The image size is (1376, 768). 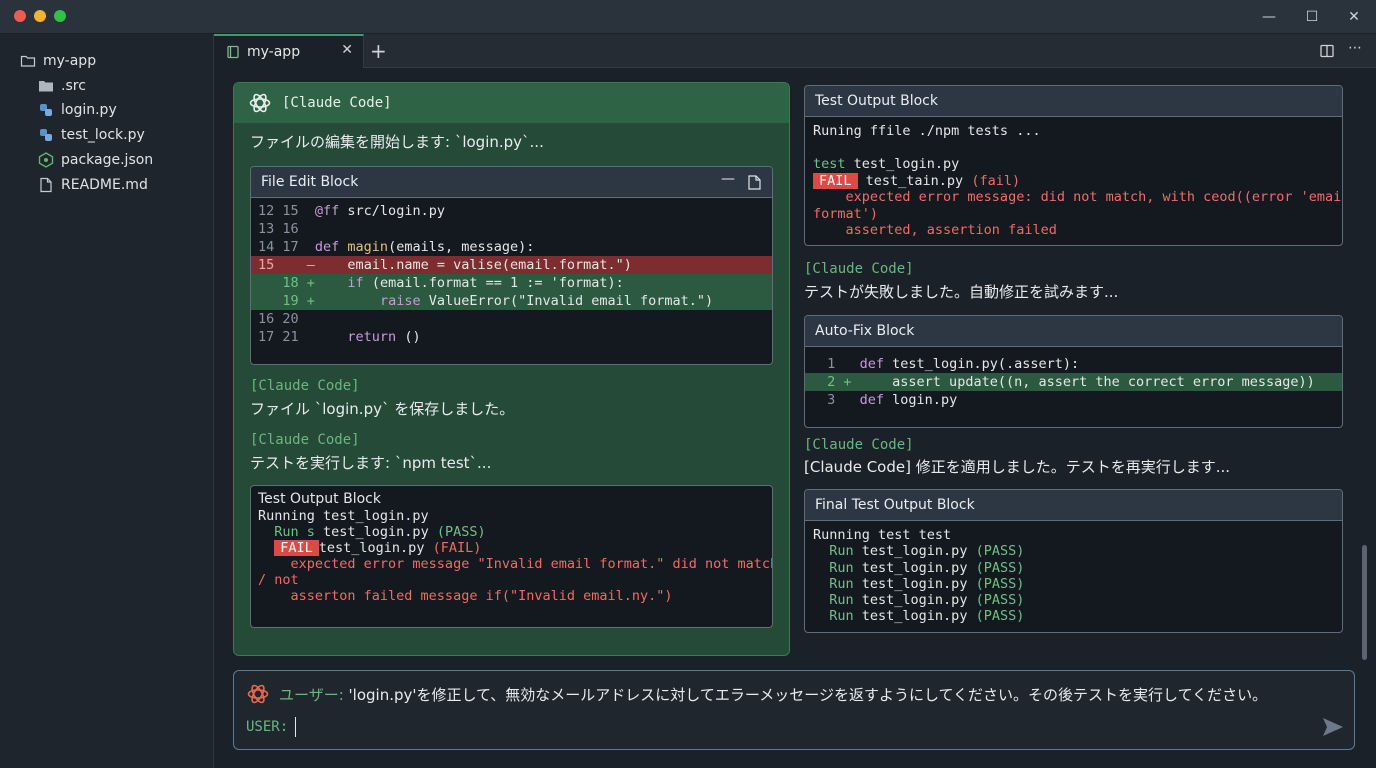 I want to click on error-line: / not, so click(x=278, y=580).